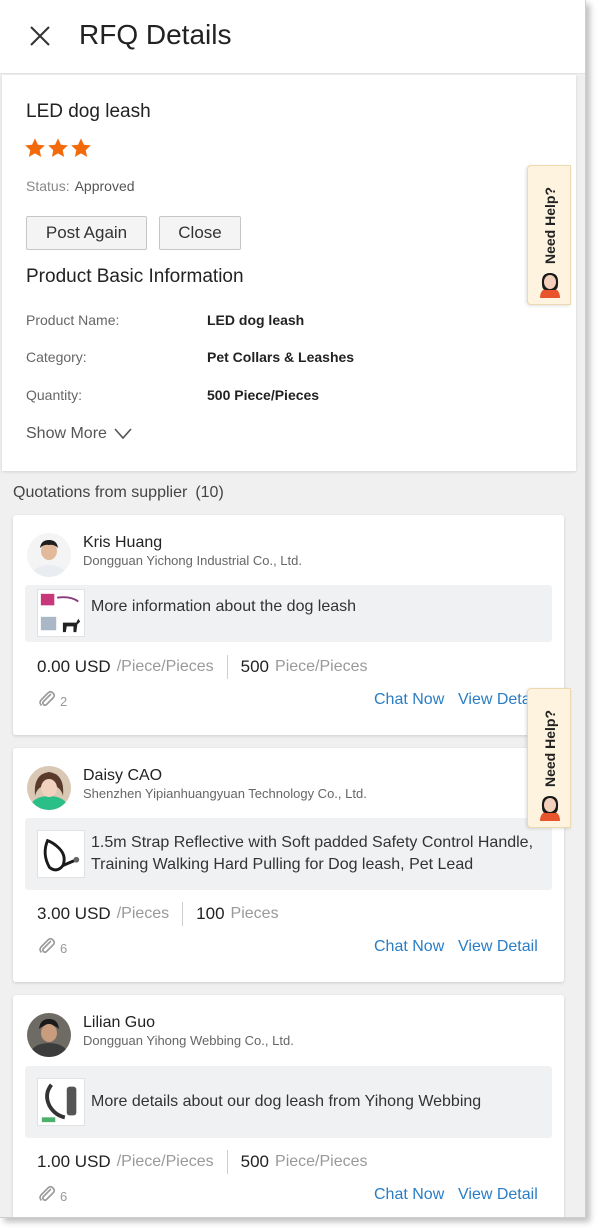 The height and width of the screenshot is (1228, 600). I want to click on status-value: Approved, so click(104, 186).